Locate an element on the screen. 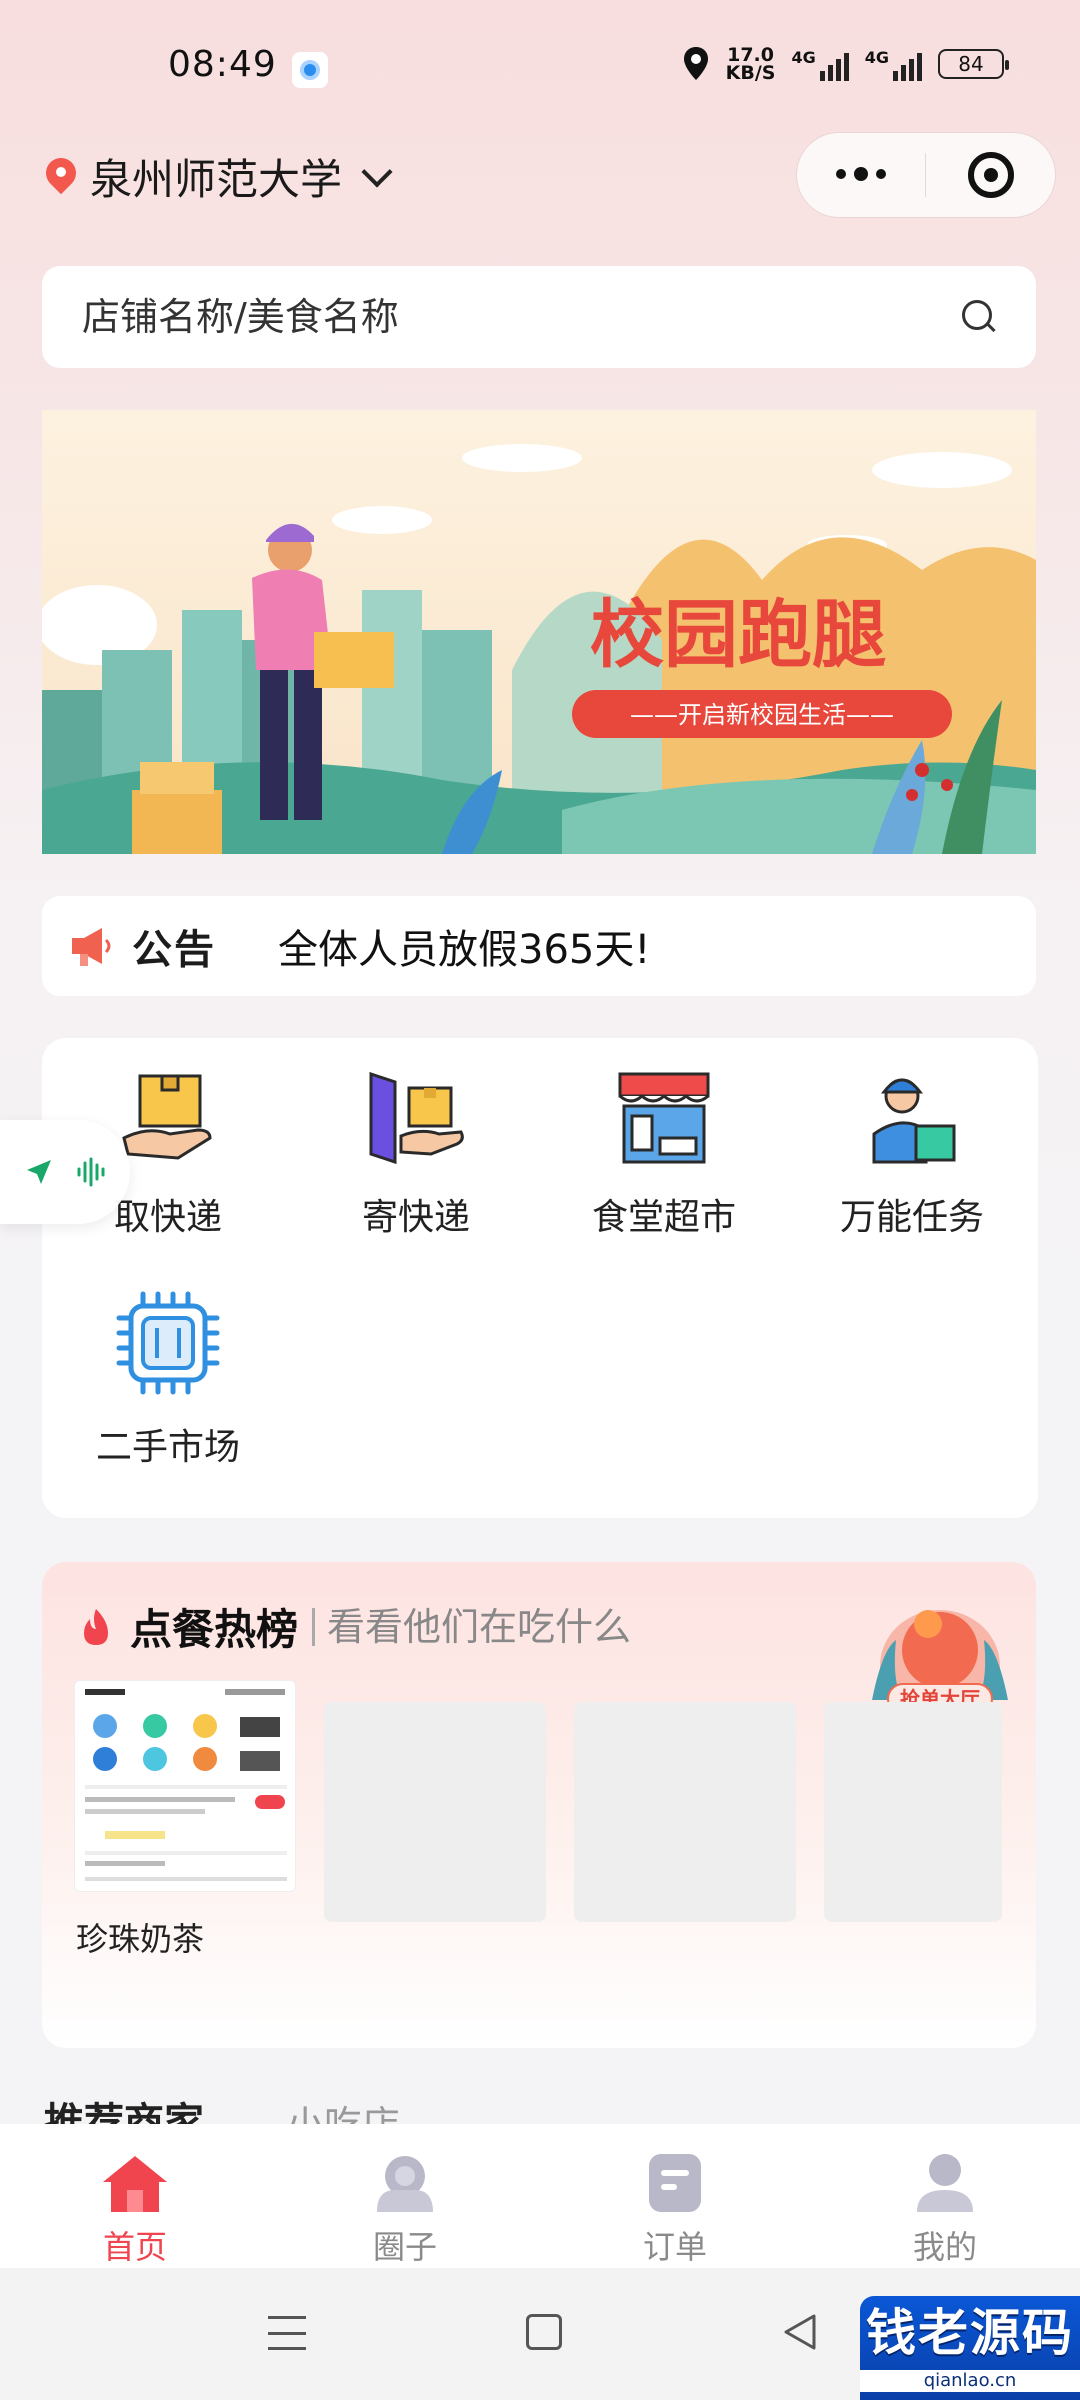 The image size is (1080, 2400). app-notification-icon is located at coordinates (310, 70).